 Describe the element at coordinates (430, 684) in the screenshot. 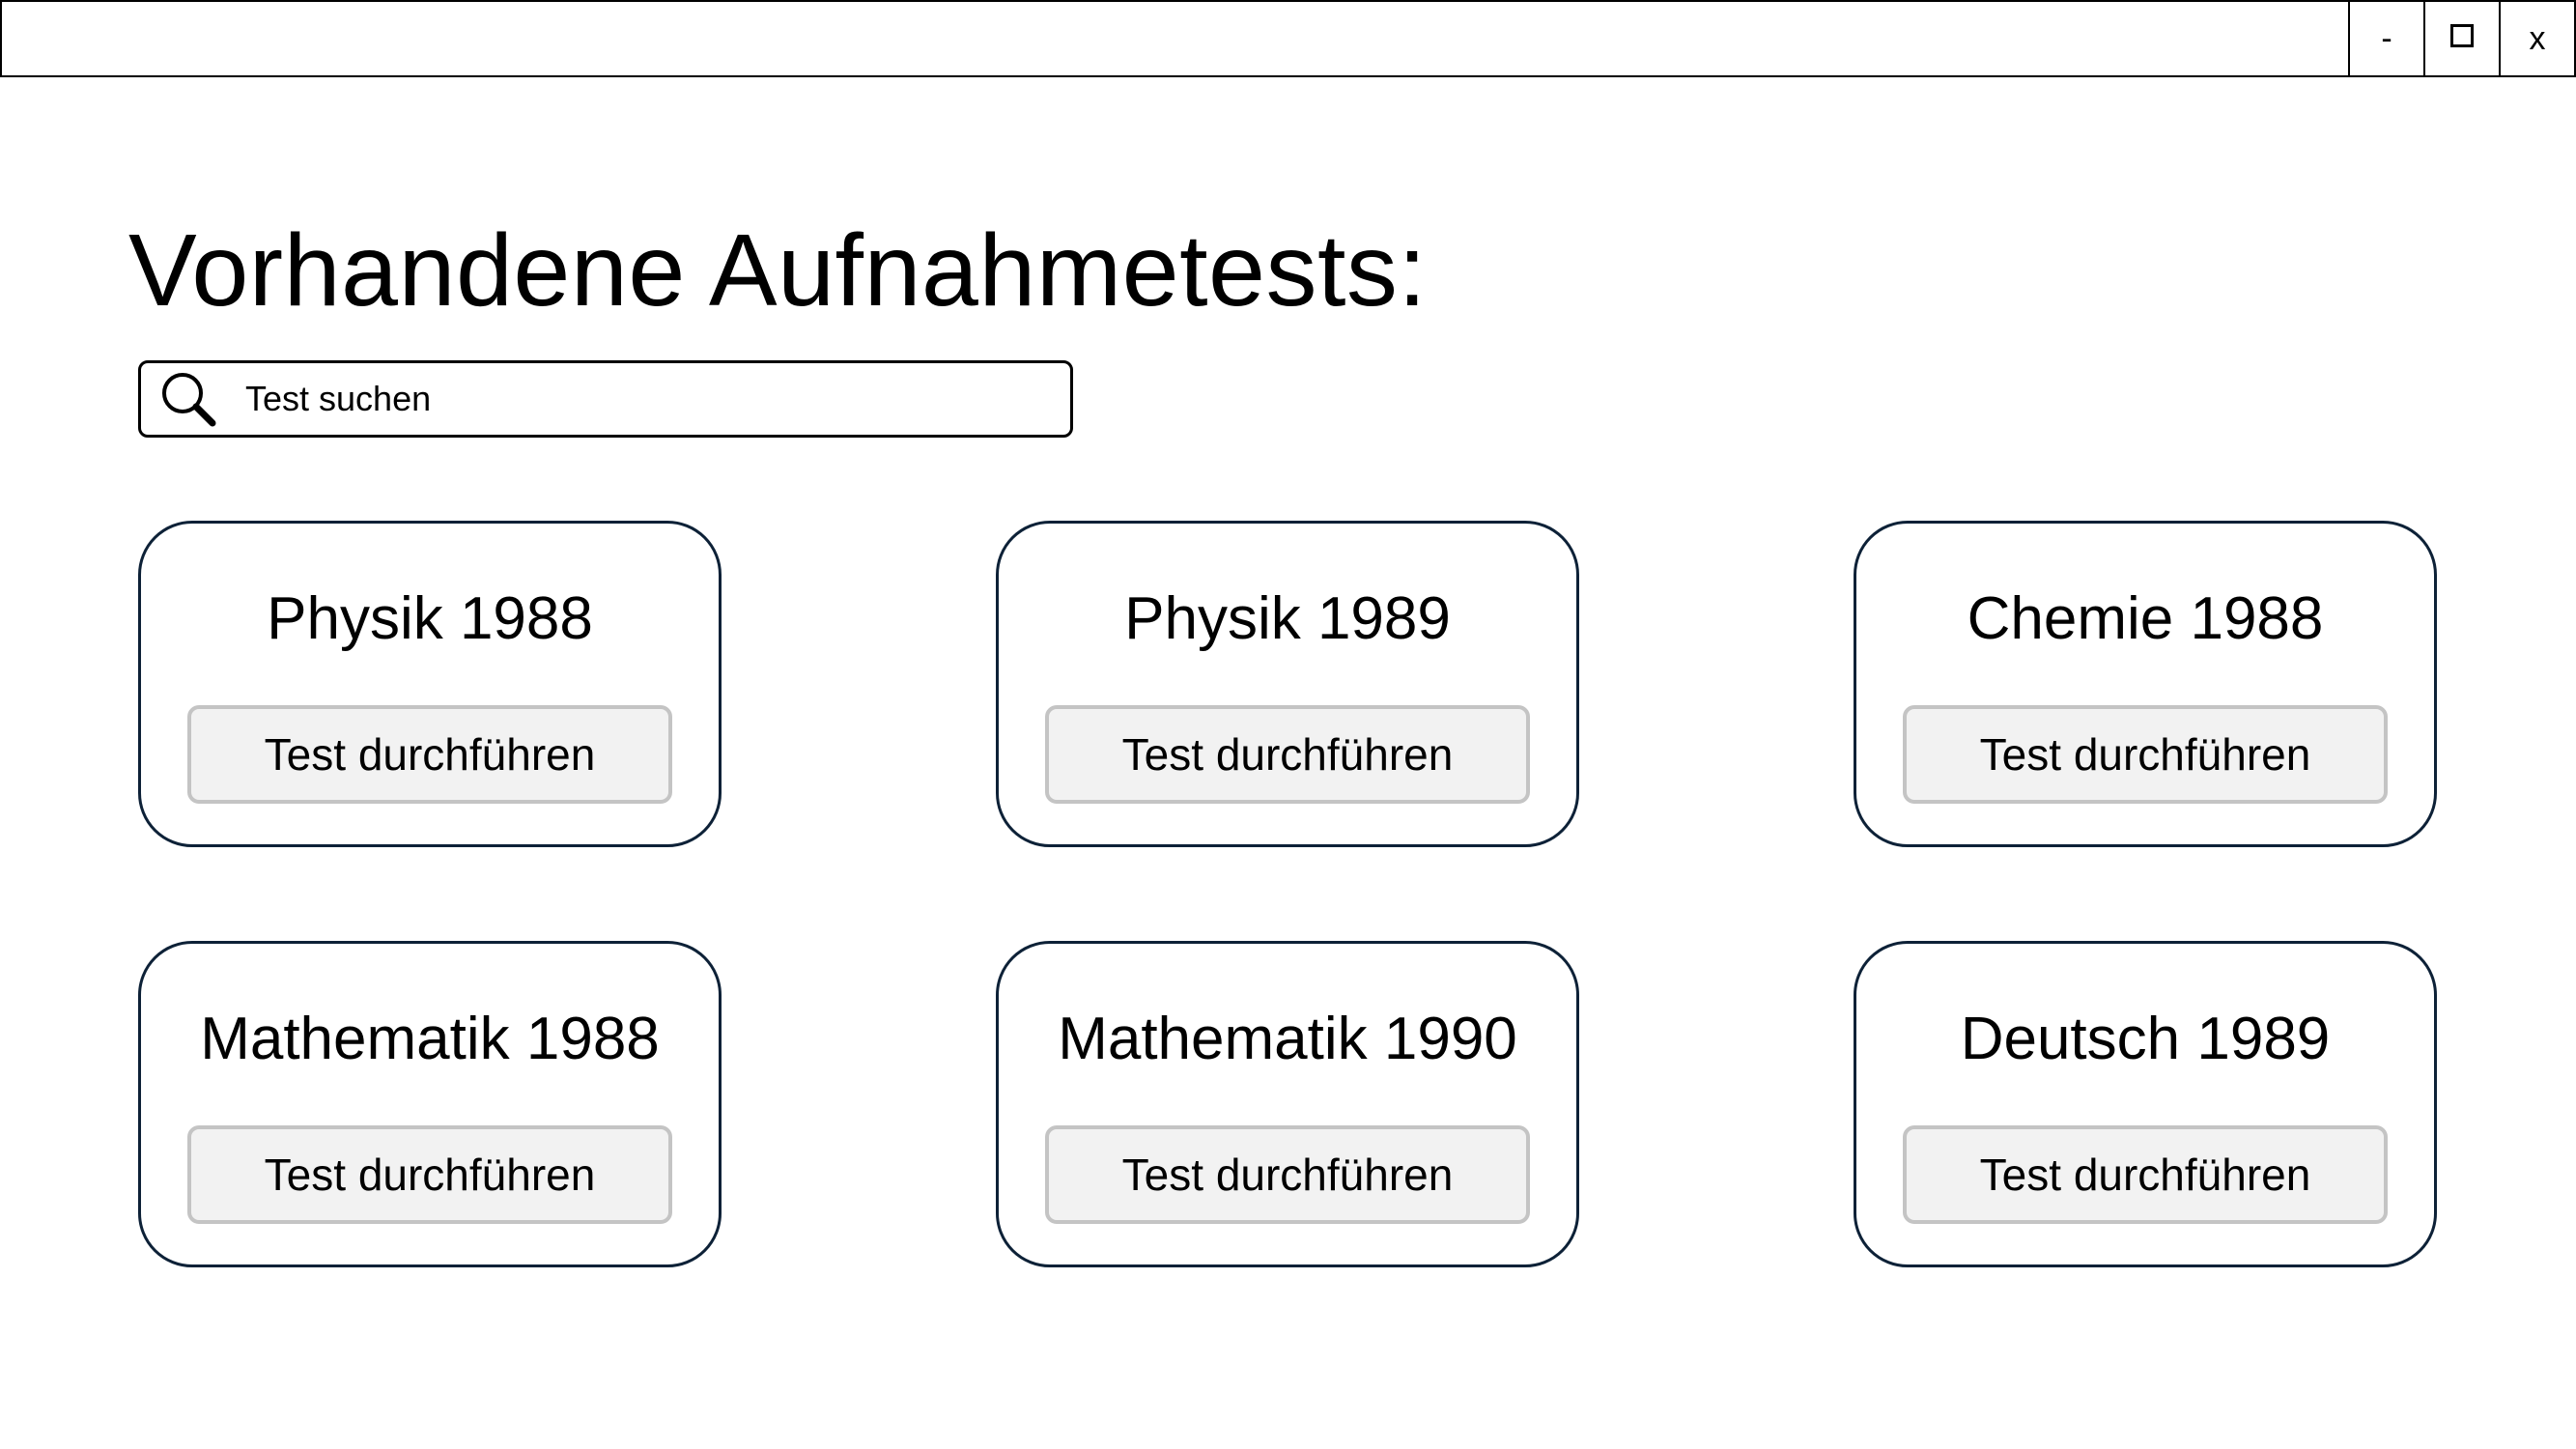

I see `test-card: Physik 1988 Test durchführen` at that location.